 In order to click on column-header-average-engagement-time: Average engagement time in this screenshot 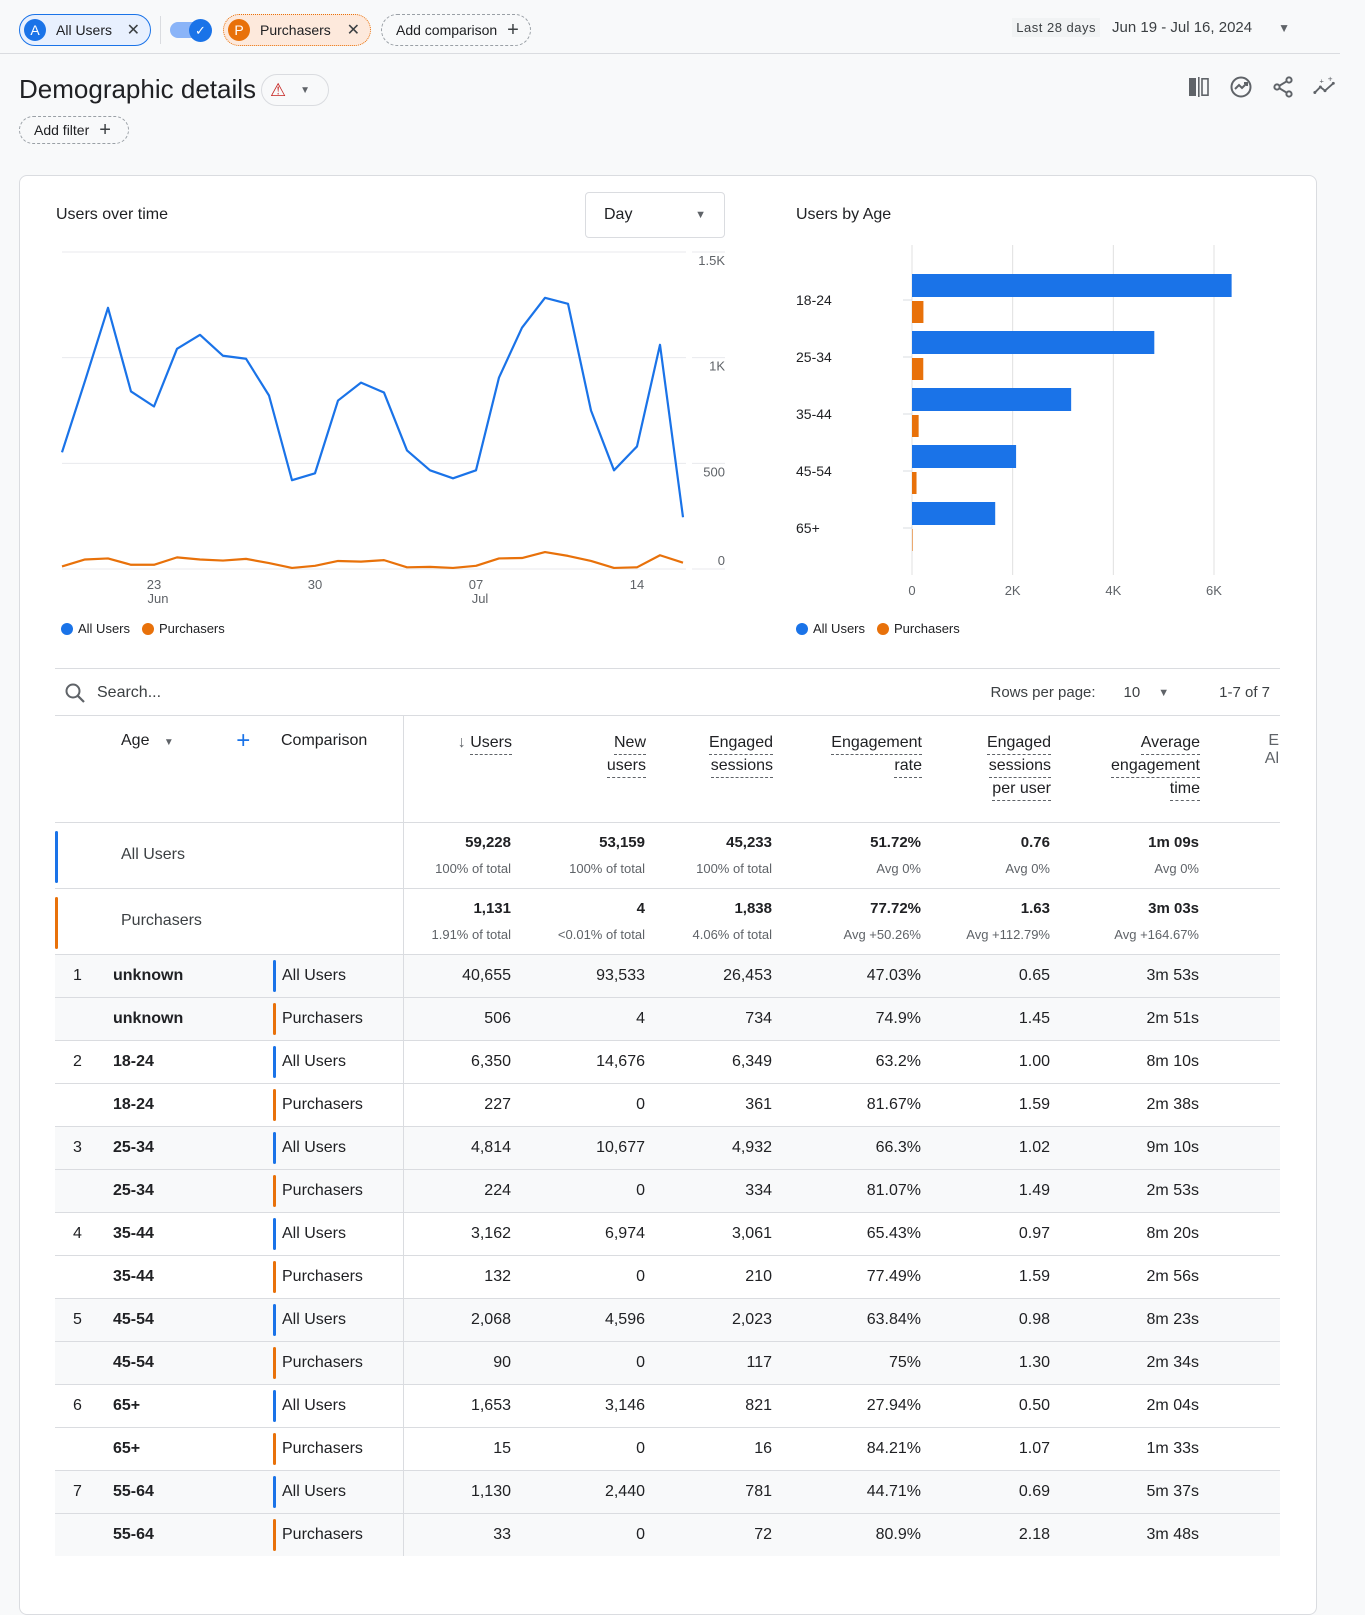, I will do `click(1125, 769)`.